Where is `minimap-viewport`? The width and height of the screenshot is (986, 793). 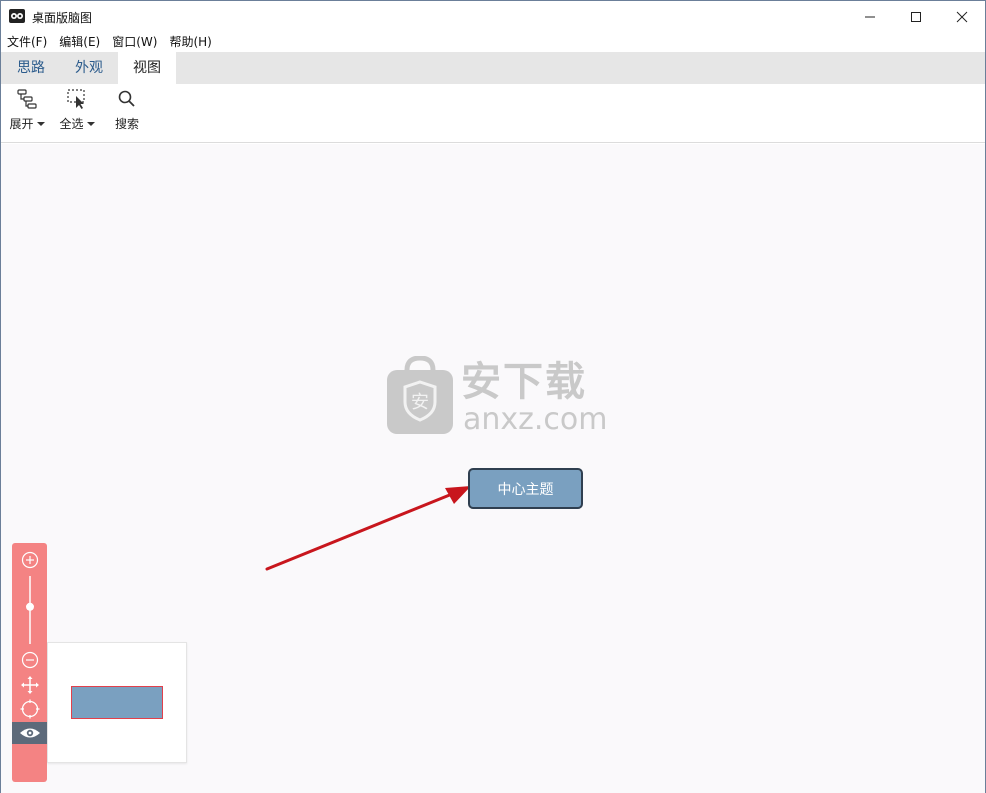
minimap-viewport is located at coordinates (117, 702).